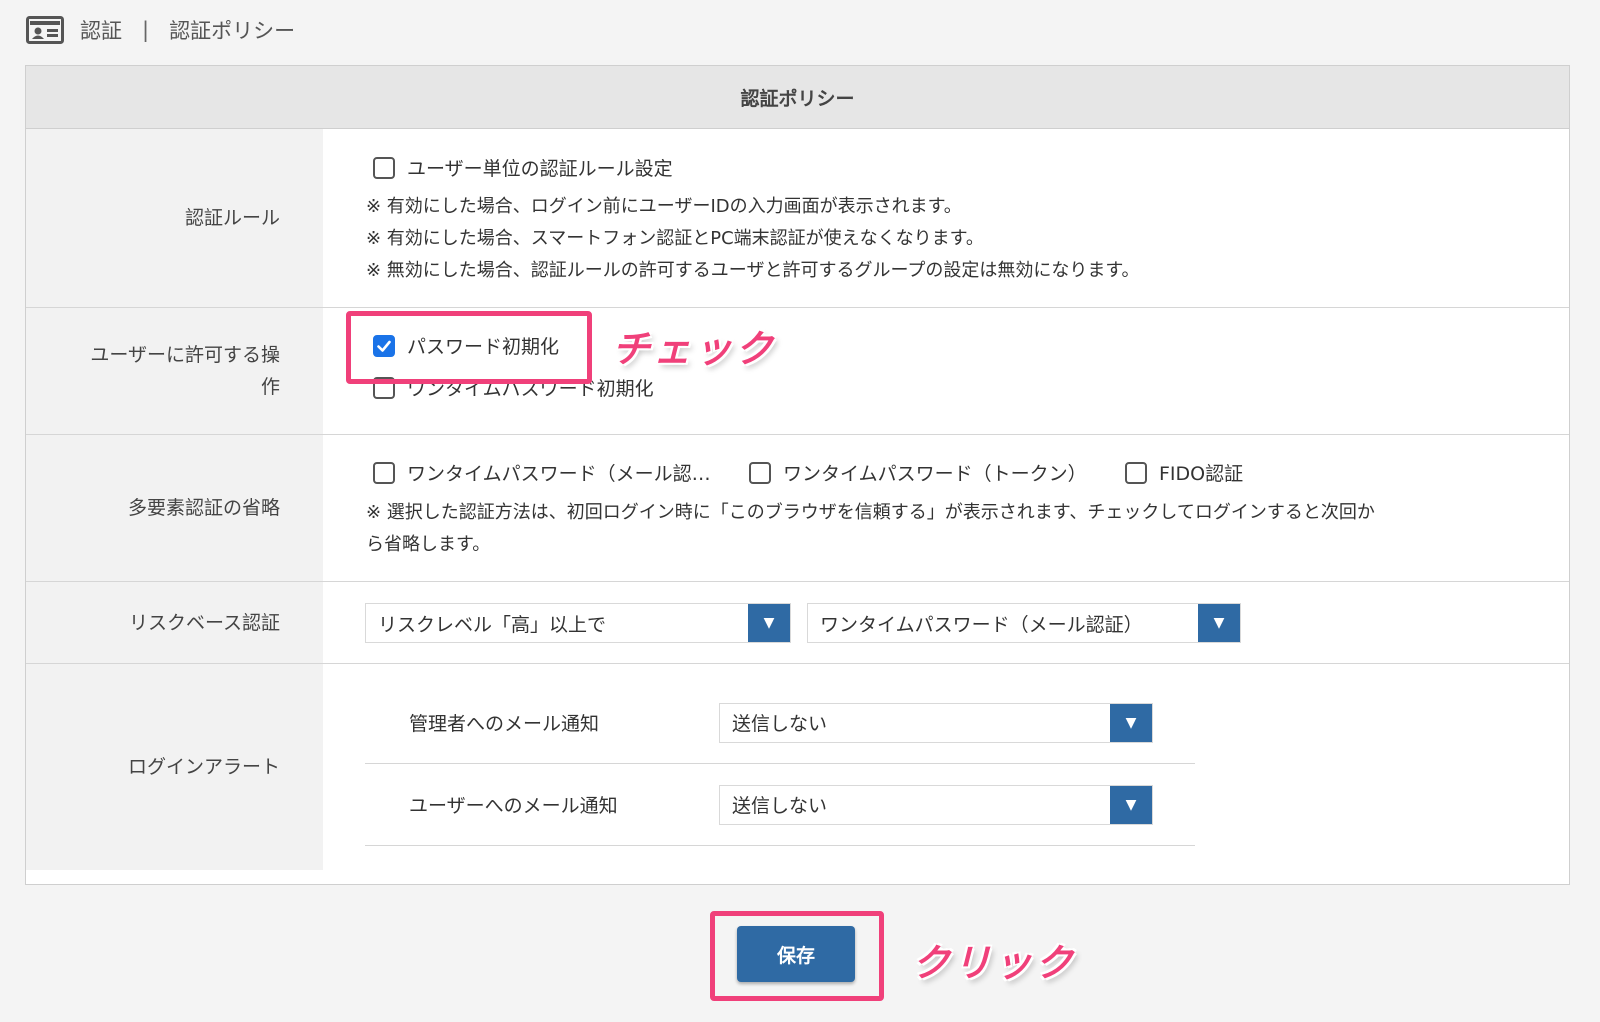 This screenshot has width=1600, height=1022. Describe the element at coordinates (994, 963) in the screenshot. I see `annotation-click: クリック` at that location.